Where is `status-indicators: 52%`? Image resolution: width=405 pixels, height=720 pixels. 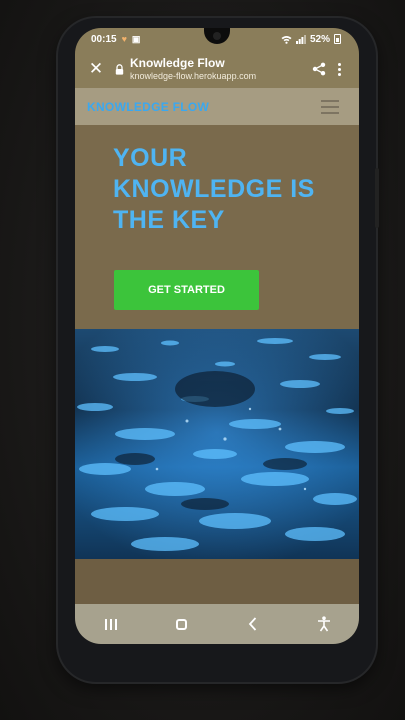
status-indicators: 52% is located at coordinates (311, 39).